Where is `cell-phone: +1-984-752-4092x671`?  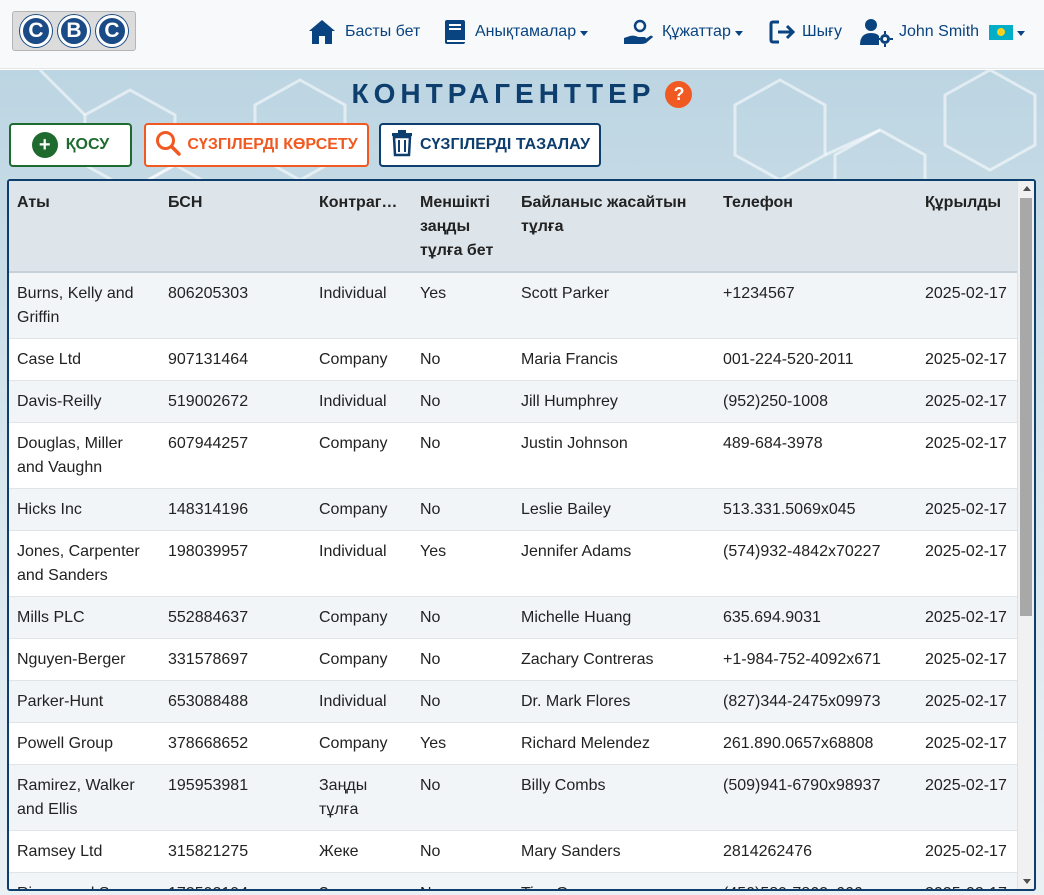
cell-phone: +1-984-752-4092x671 is located at coordinates (816, 659).